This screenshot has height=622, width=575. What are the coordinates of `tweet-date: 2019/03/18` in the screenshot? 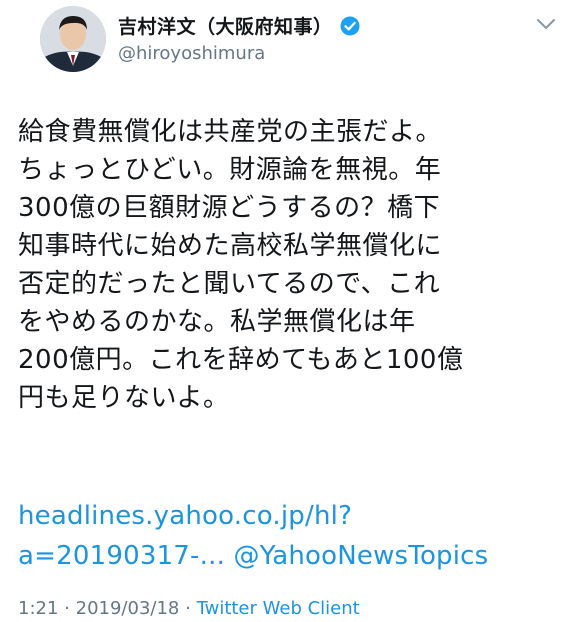 It's located at (128, 608).